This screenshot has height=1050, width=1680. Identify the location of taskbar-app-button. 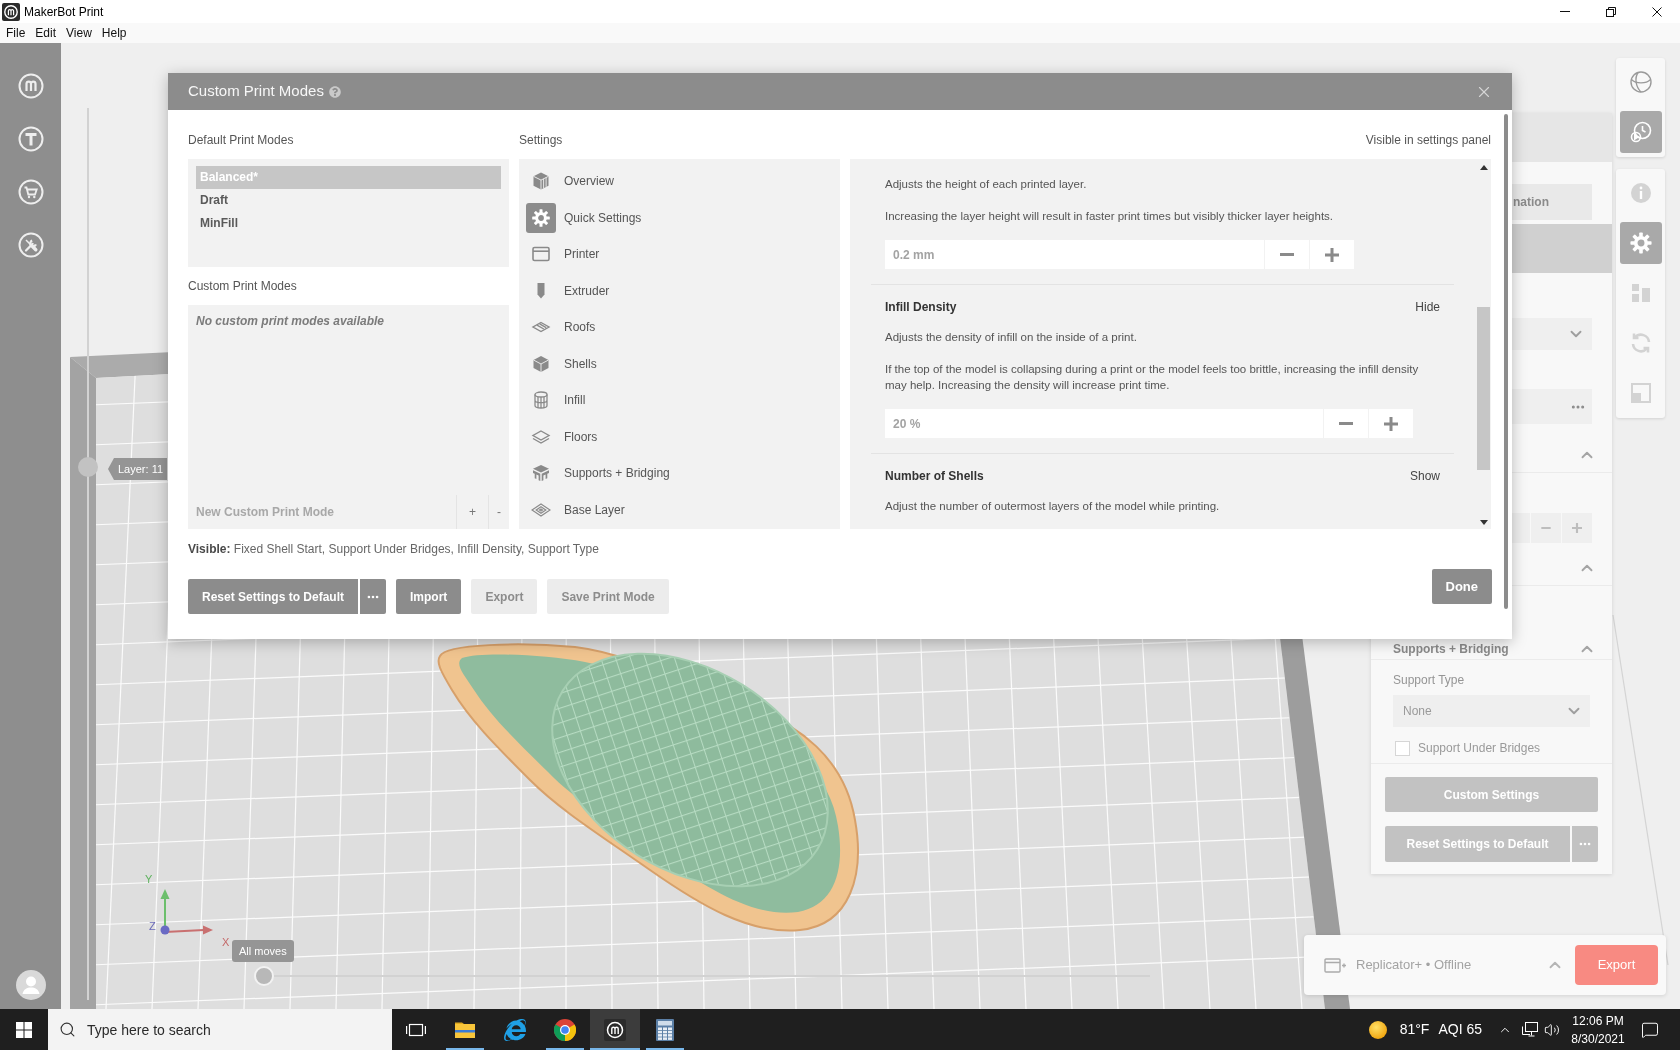
(615, 1029).